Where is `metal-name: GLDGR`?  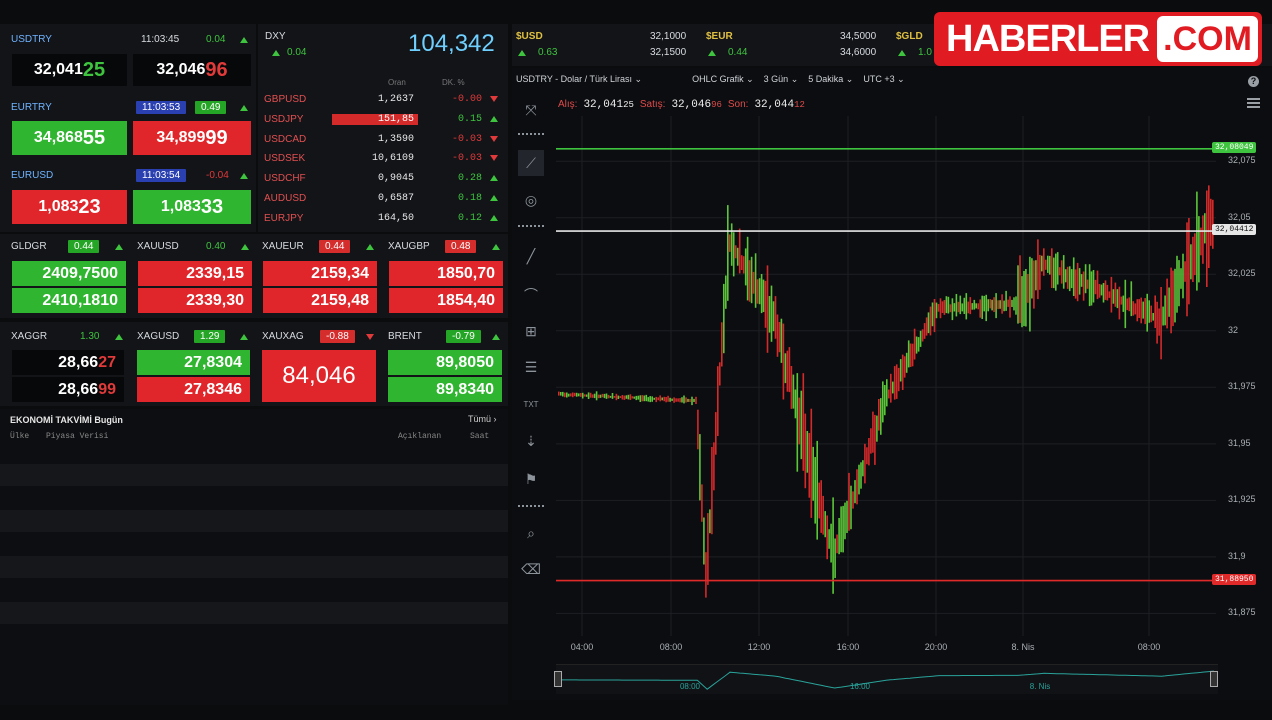
metal-name: GLDGR is located at coordinates (29, 246).